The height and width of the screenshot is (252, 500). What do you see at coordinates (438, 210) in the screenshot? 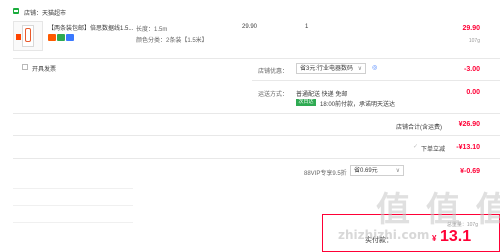
I see `watermark-logo: 值 值 值` at bounding box center [438, 210].